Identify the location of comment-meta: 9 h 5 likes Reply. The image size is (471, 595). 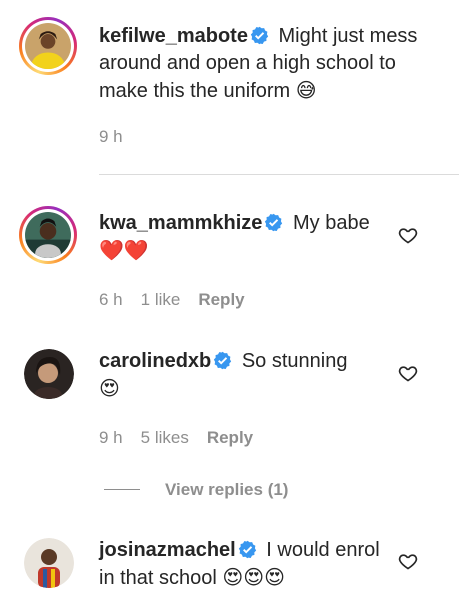
(185, 438).